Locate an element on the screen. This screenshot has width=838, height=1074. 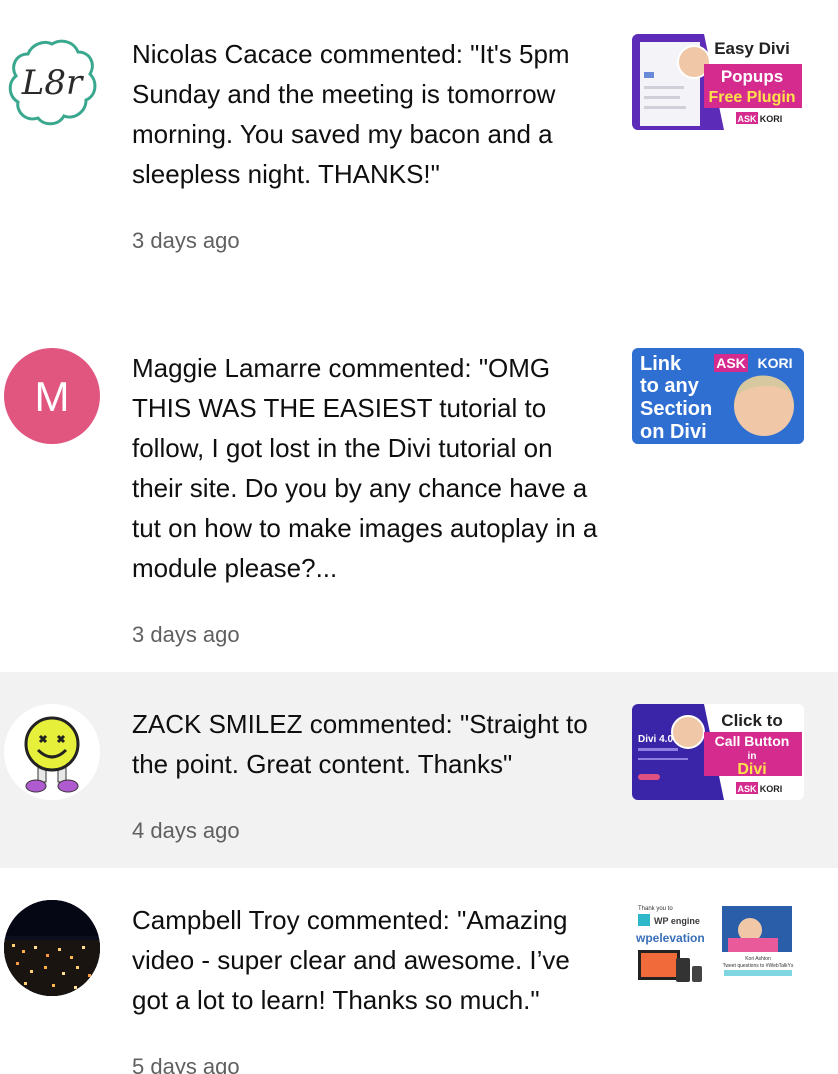
l8r-logo-avatar-icon: L8r is located at coordinates (52, 82).